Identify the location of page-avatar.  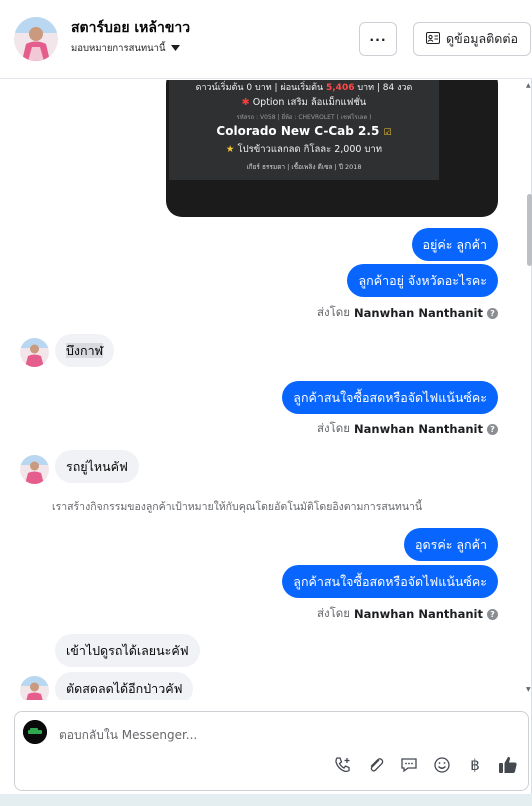
(35, 732).